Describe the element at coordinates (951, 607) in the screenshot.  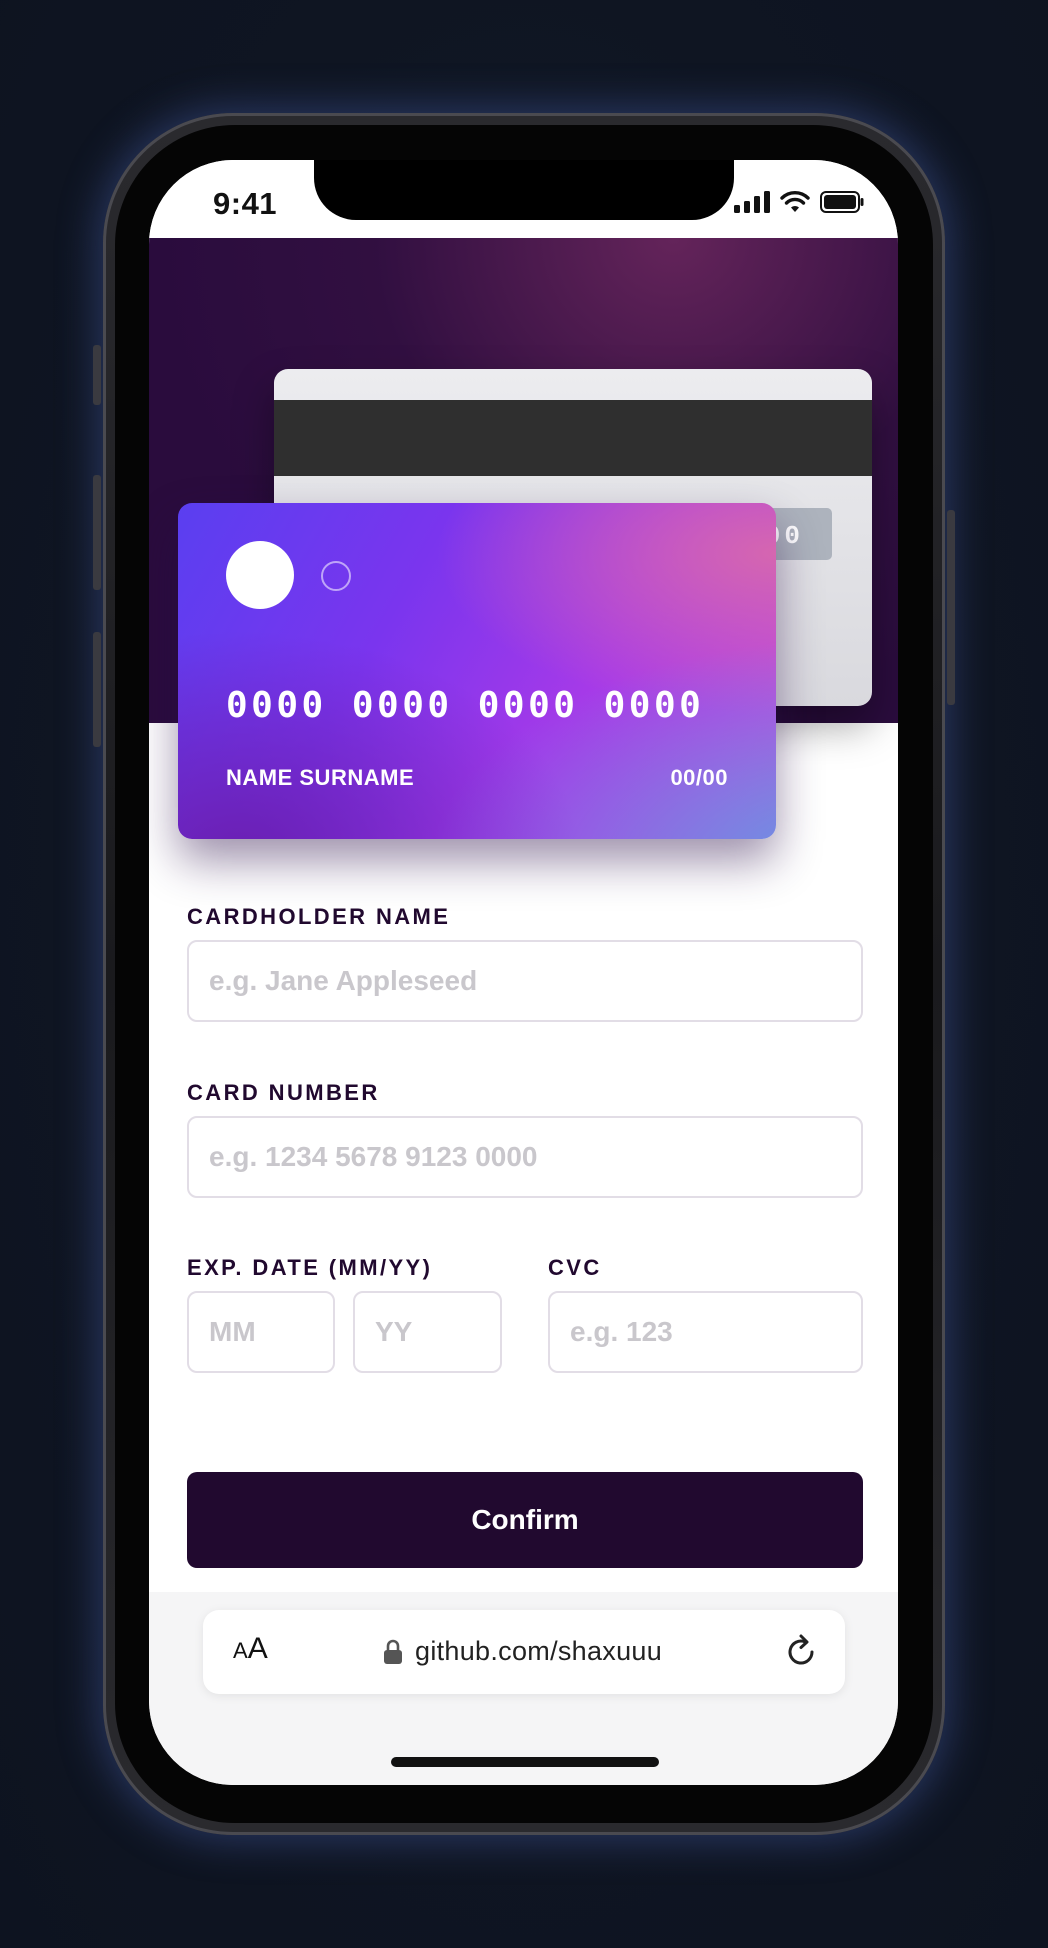
I see `power-button` at that location.